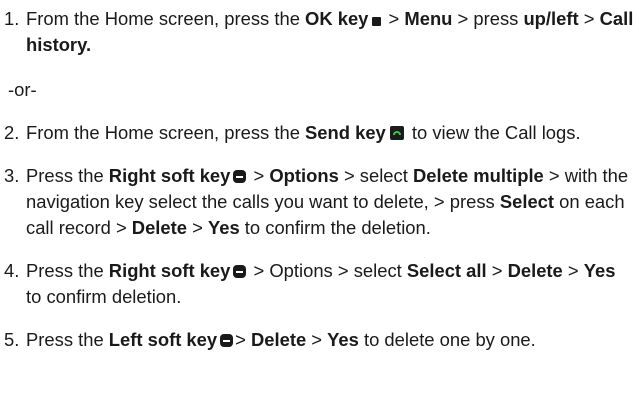  Describe the element at coordinates (428, 18) in the screenshot. I see `menu-label: Menu` at that location.